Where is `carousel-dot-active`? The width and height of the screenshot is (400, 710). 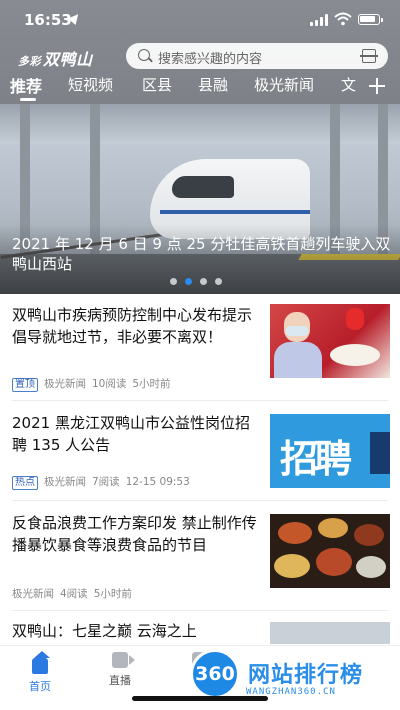 carousel-dot-active is located at coordinates (188, 281).